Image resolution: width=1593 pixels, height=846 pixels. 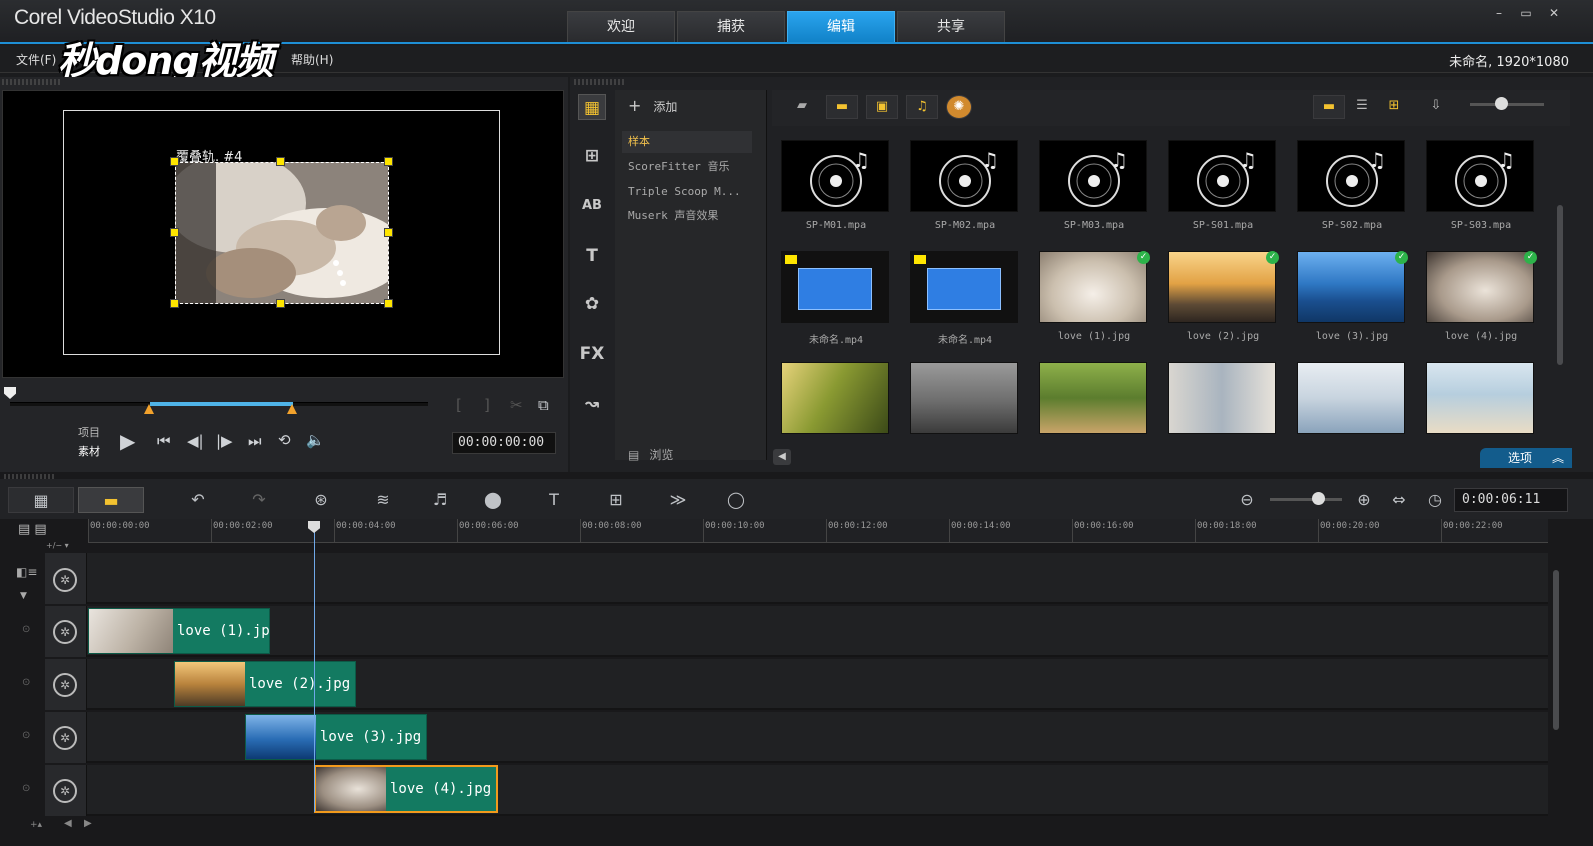 What do you see at coordinates (1353, 184) in the screenshot?
I see `media-thumbnail: ♫ SP-S02.mpa` at bounding box center [1353, 184].